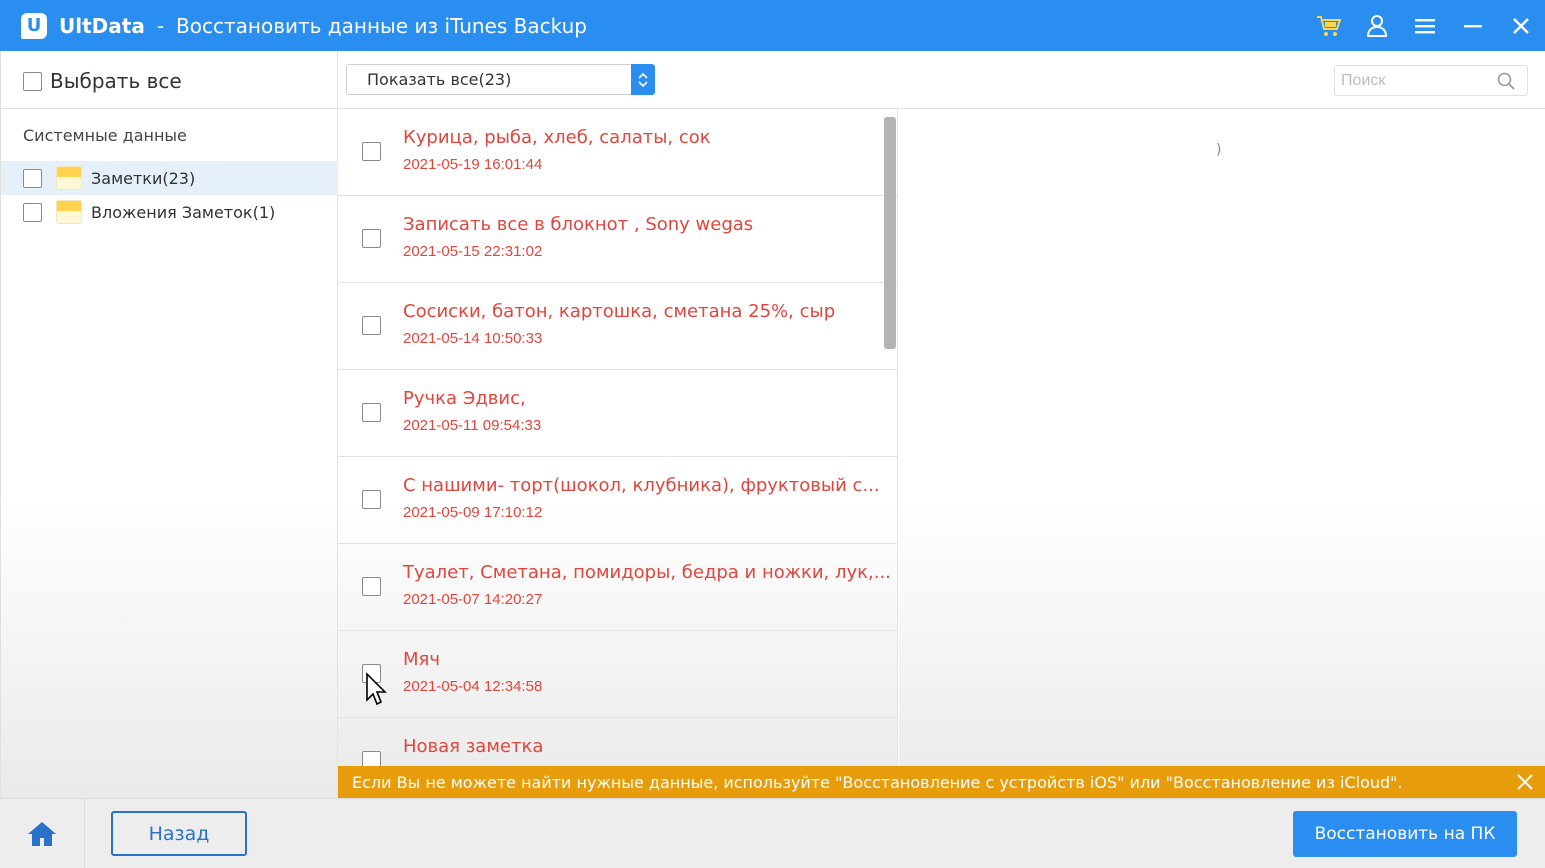 This screenshot has height=868, width=1545. I want to click on note-date: 2021-05-19 16:01:44, so click(473, 164).